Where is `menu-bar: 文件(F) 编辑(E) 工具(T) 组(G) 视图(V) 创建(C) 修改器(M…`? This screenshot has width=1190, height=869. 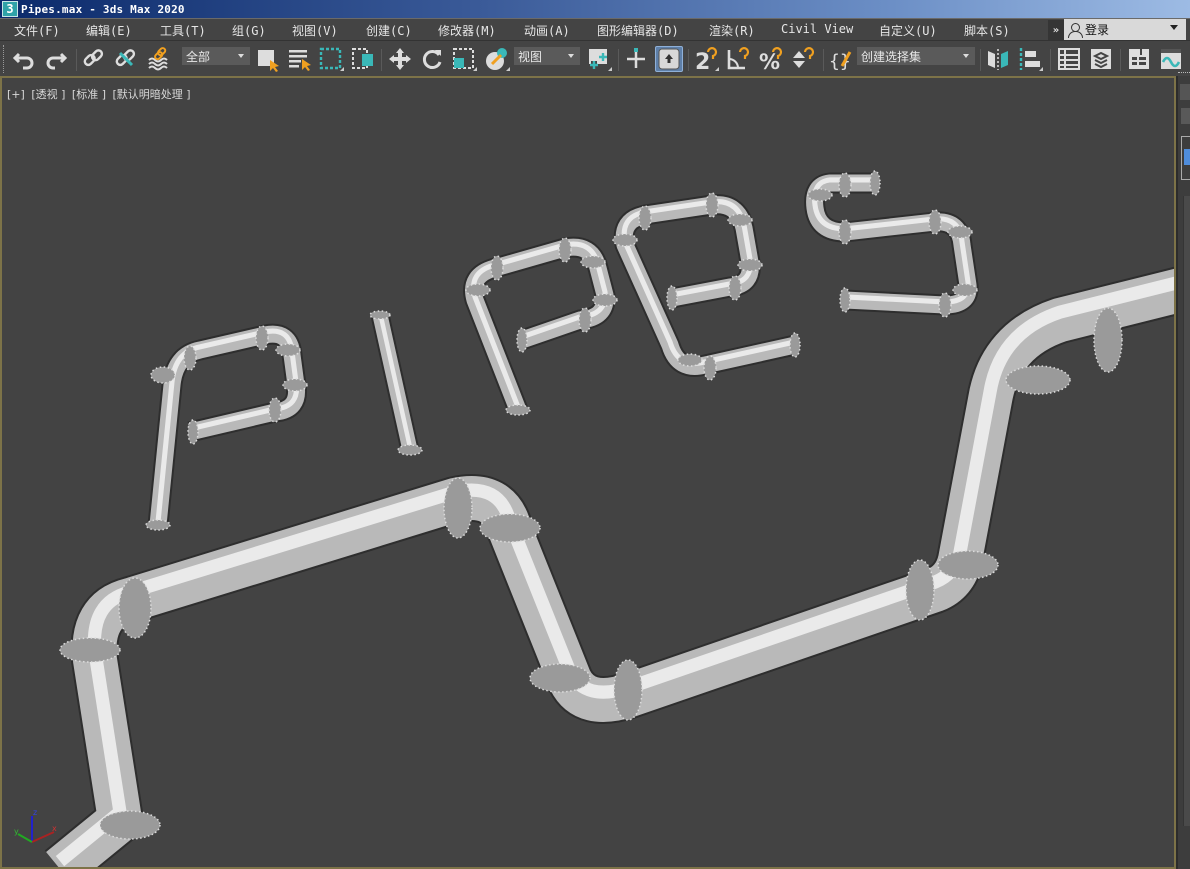 menu-bar: 文件(F) 编辑(E) 工具(T) 组(G) 视图(V) 创建(C) 修改器(M… is located at coordinates (595, 29).